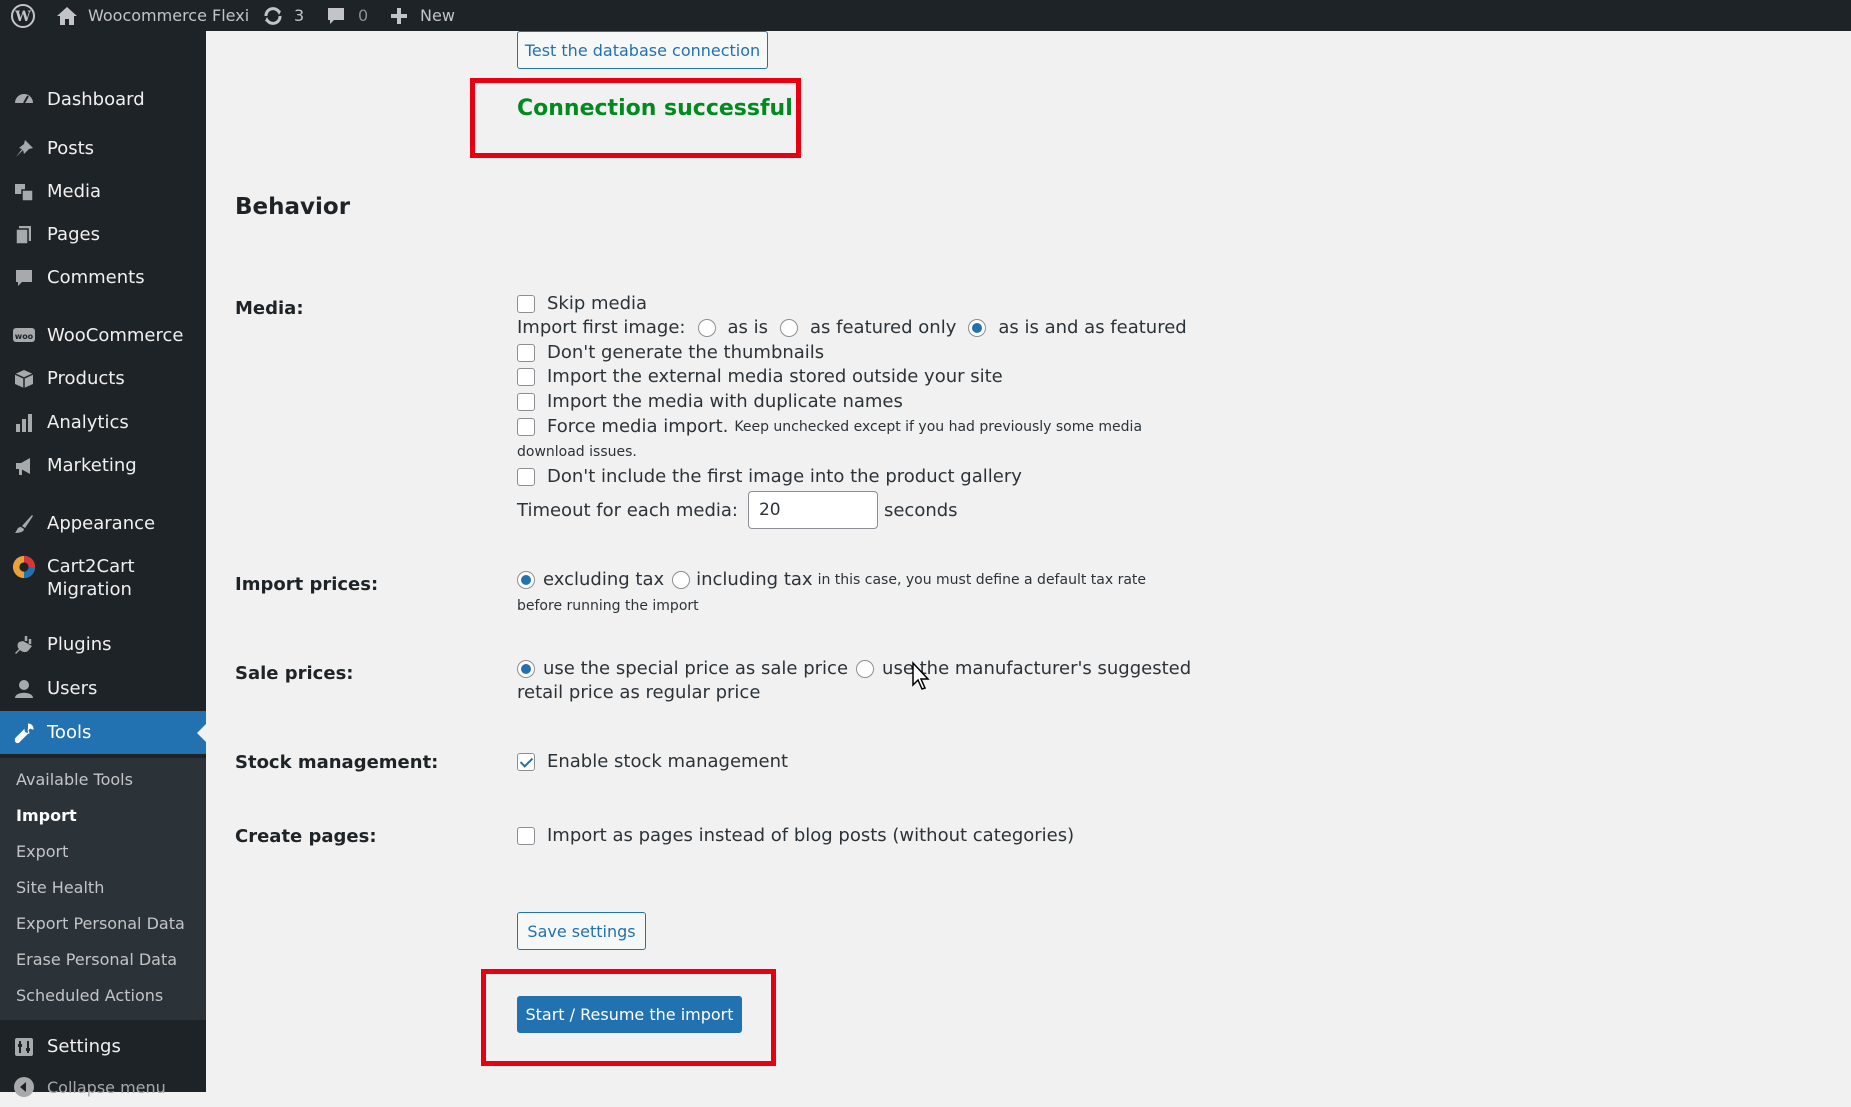 This screenshot has width=1851, height=1107. I want to click on first-image-featured-only-radio, so click(789, 327).